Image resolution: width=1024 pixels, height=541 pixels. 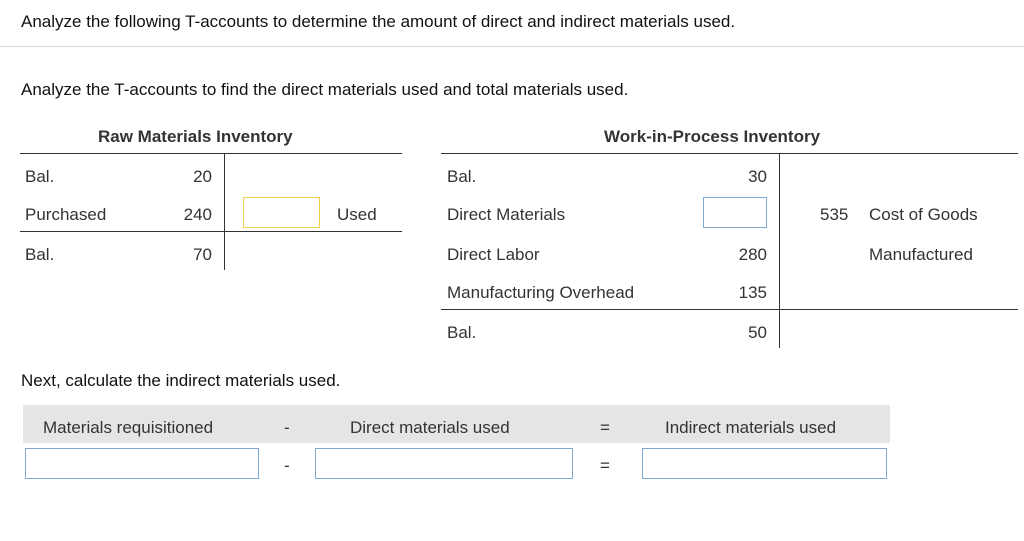 I want to click on cost-of-goods-label-line2: Manufactured, so click(x=921, y=254).